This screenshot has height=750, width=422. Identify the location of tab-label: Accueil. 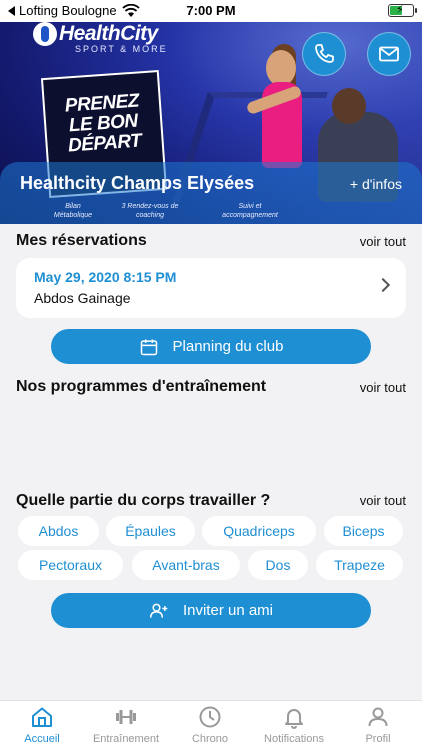
(42, 739).